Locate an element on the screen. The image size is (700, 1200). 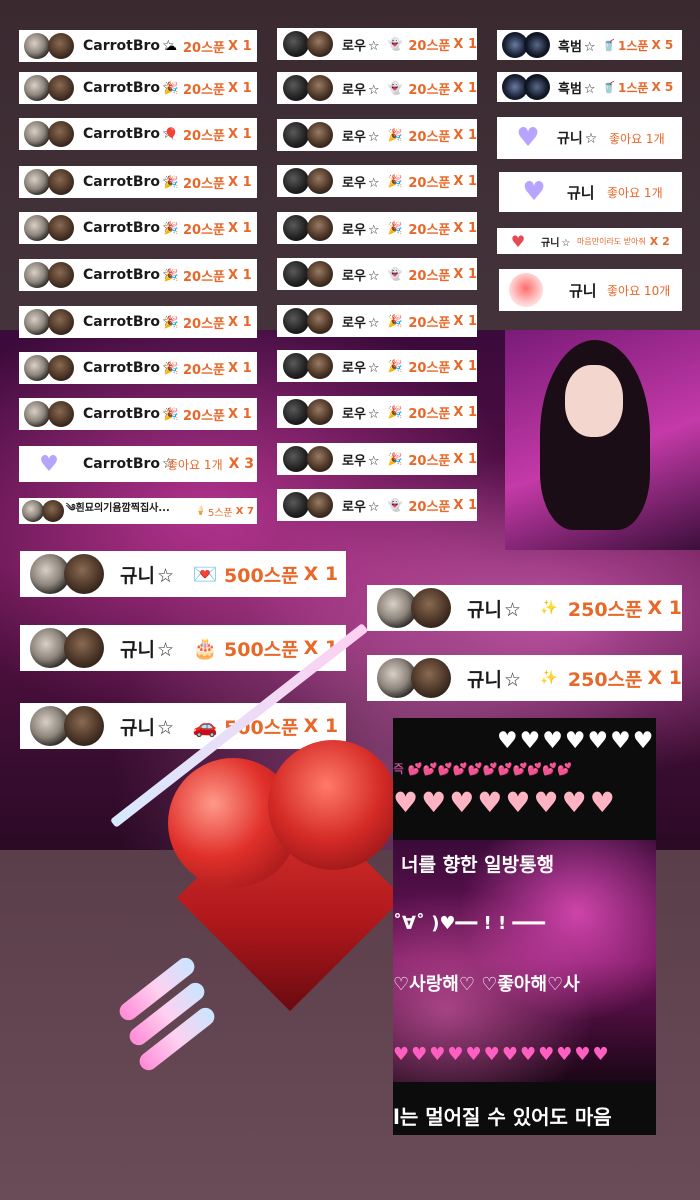
donor-name: 흑범 is located at coordinates (570, 89).